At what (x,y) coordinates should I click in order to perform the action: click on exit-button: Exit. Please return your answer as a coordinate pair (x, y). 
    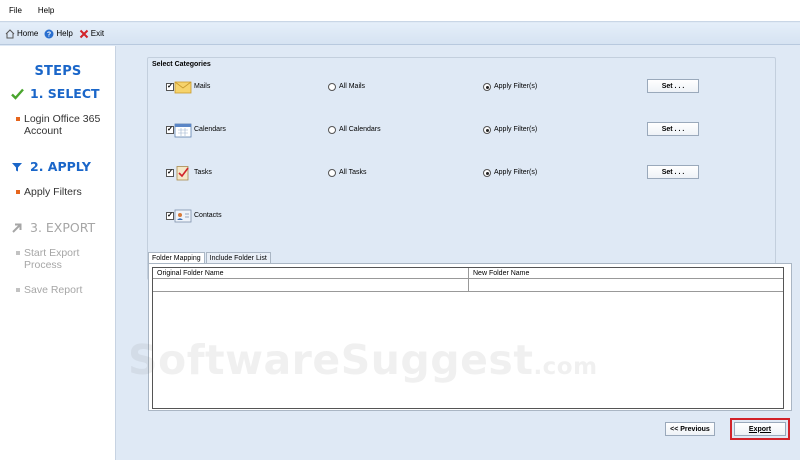
    Looking at the image, I should click on (91, 34).